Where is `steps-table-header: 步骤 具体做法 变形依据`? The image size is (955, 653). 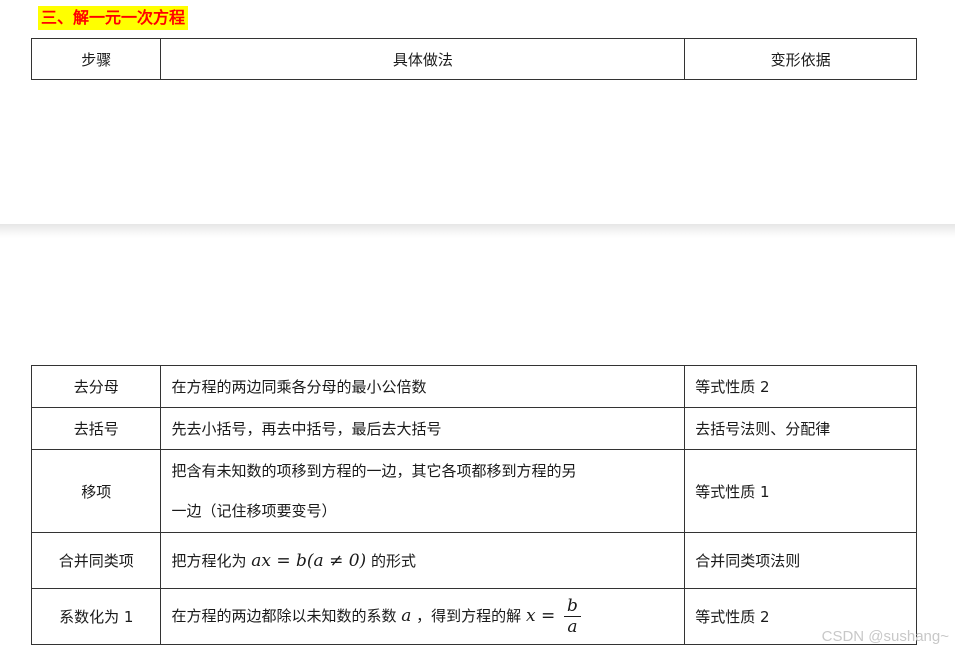 steps-table-header: 步骤 具体做法 变形依据 is located at coordinates (473, 59).